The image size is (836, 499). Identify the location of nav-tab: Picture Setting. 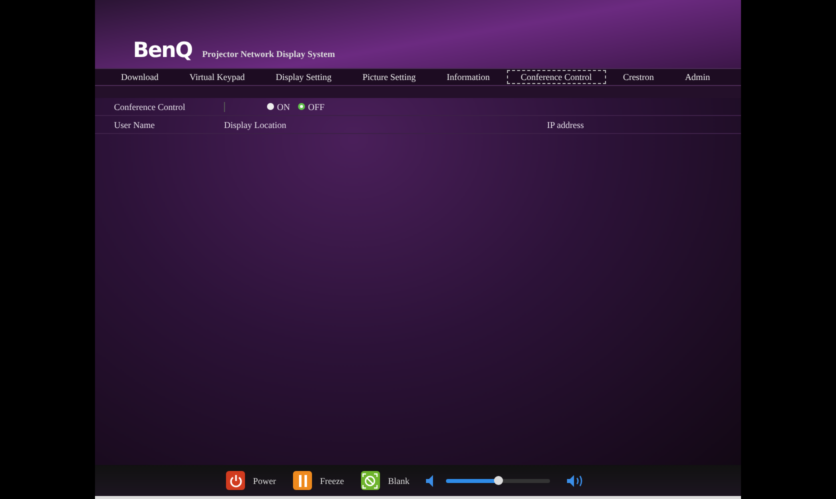
(389, 77).